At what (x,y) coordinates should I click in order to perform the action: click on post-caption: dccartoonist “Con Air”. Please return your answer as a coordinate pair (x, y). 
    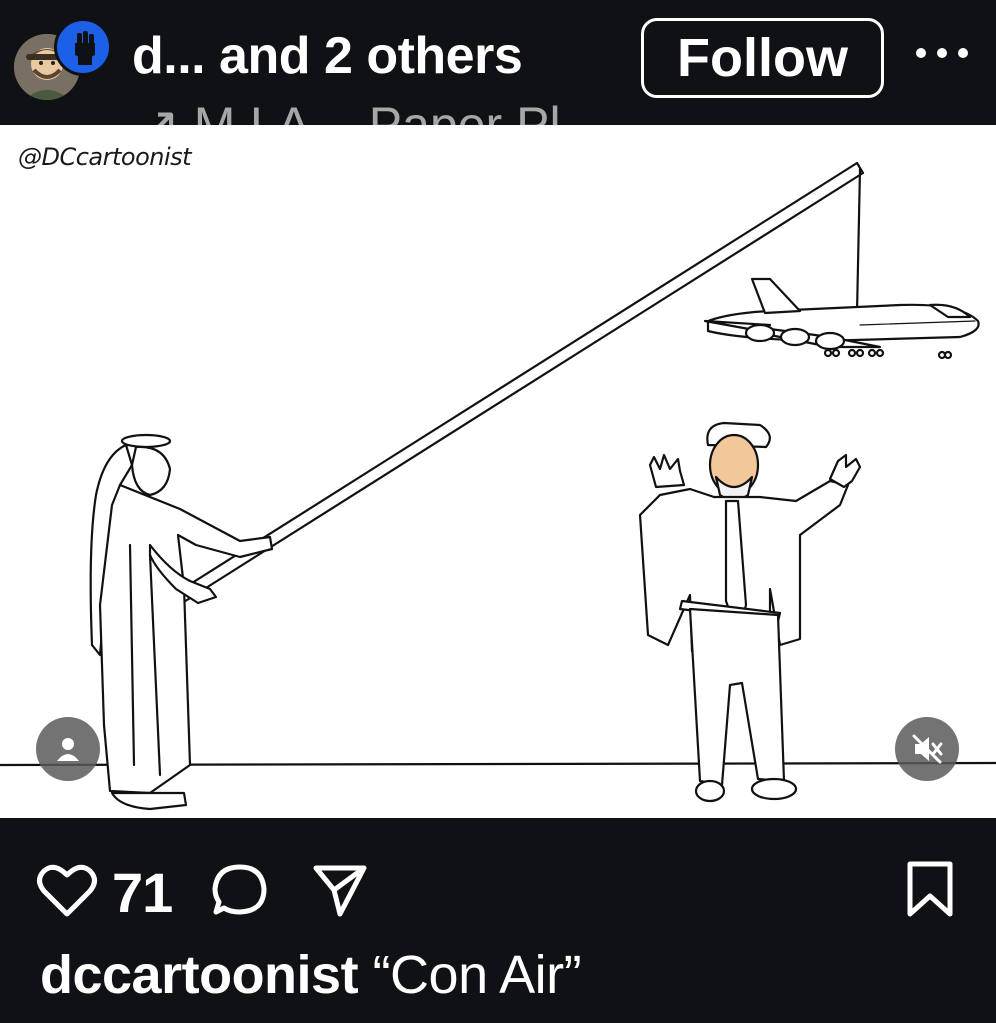
    Looking at the image, I should click on (311, 975).